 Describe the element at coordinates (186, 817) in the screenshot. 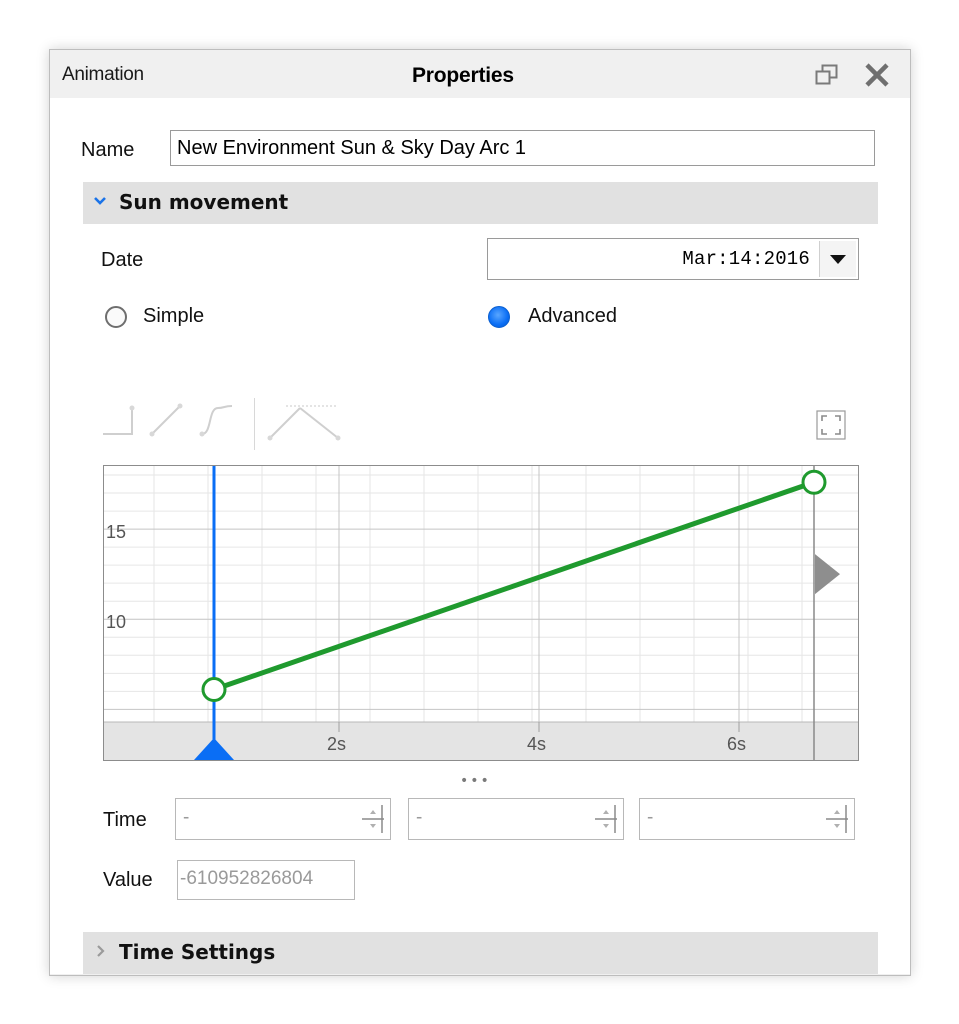

I see `time-field-1-value: -` at that location.